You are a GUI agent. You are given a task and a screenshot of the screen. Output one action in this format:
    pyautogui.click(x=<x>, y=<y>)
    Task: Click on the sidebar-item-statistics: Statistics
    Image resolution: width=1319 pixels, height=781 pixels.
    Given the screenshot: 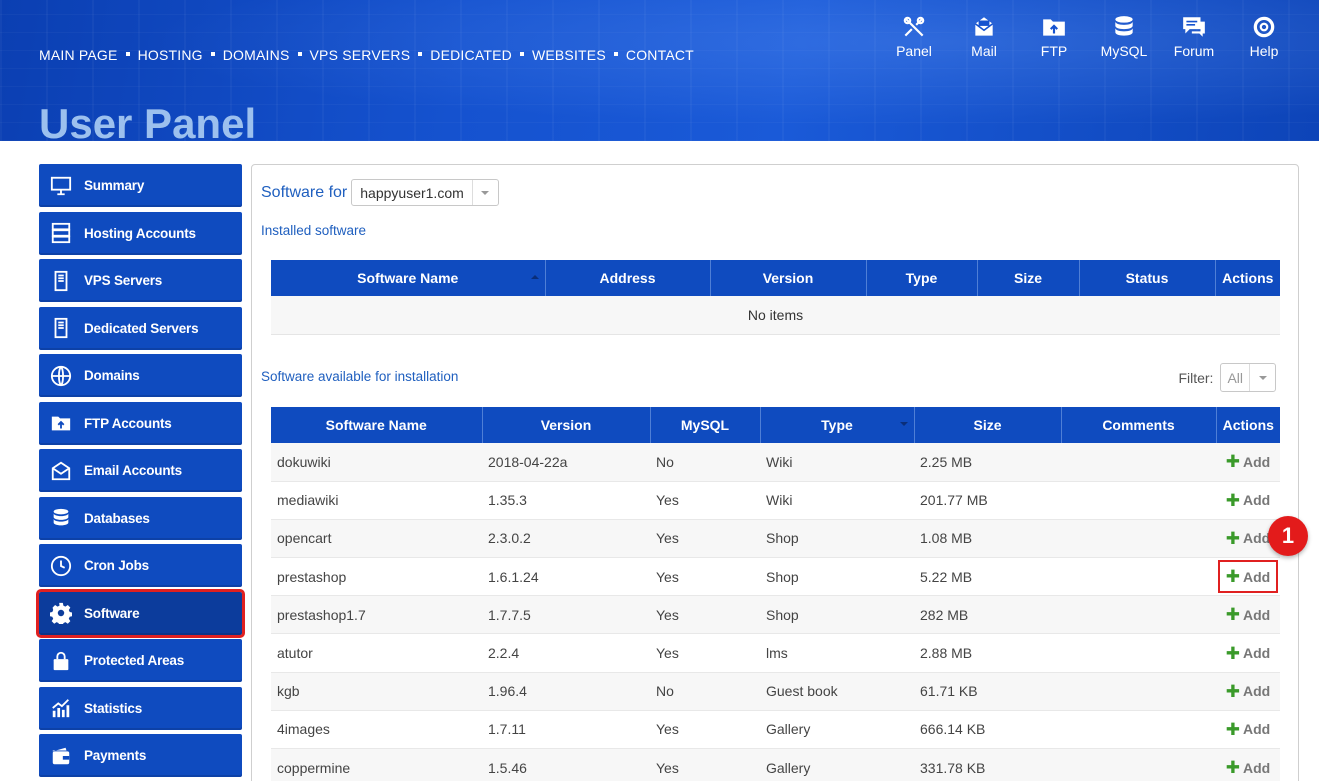 What is the action you would take?
    pyautogui.click(x=140, y=708)
    